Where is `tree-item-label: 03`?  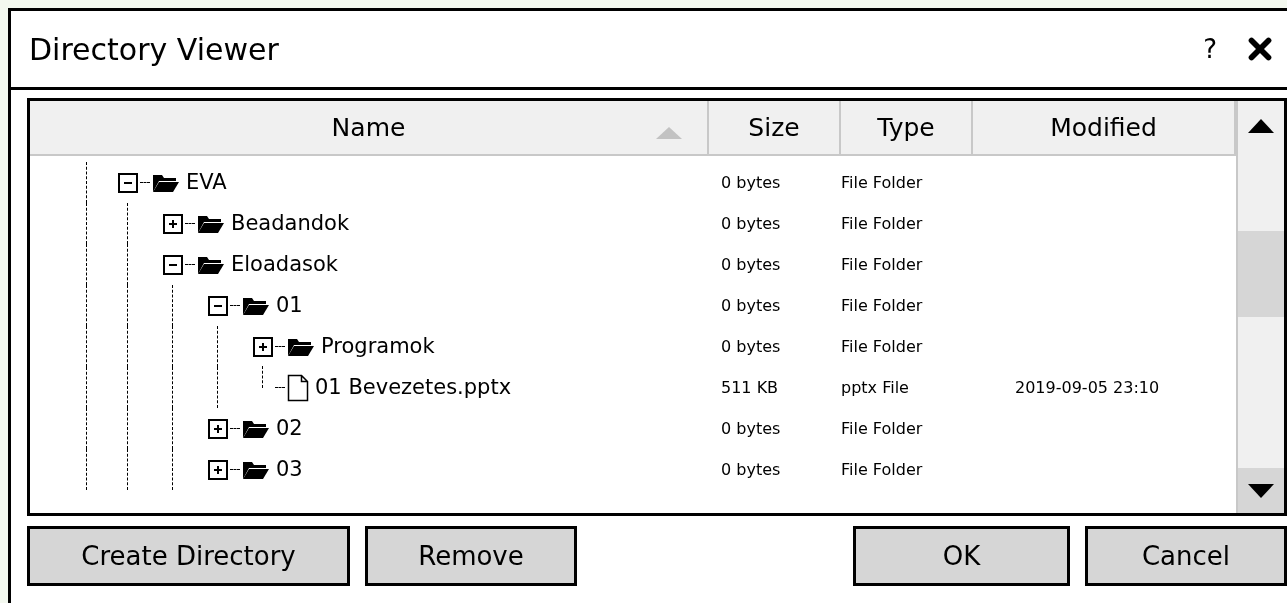 tree-item-label: 03 is located at coordinates (289, 469).